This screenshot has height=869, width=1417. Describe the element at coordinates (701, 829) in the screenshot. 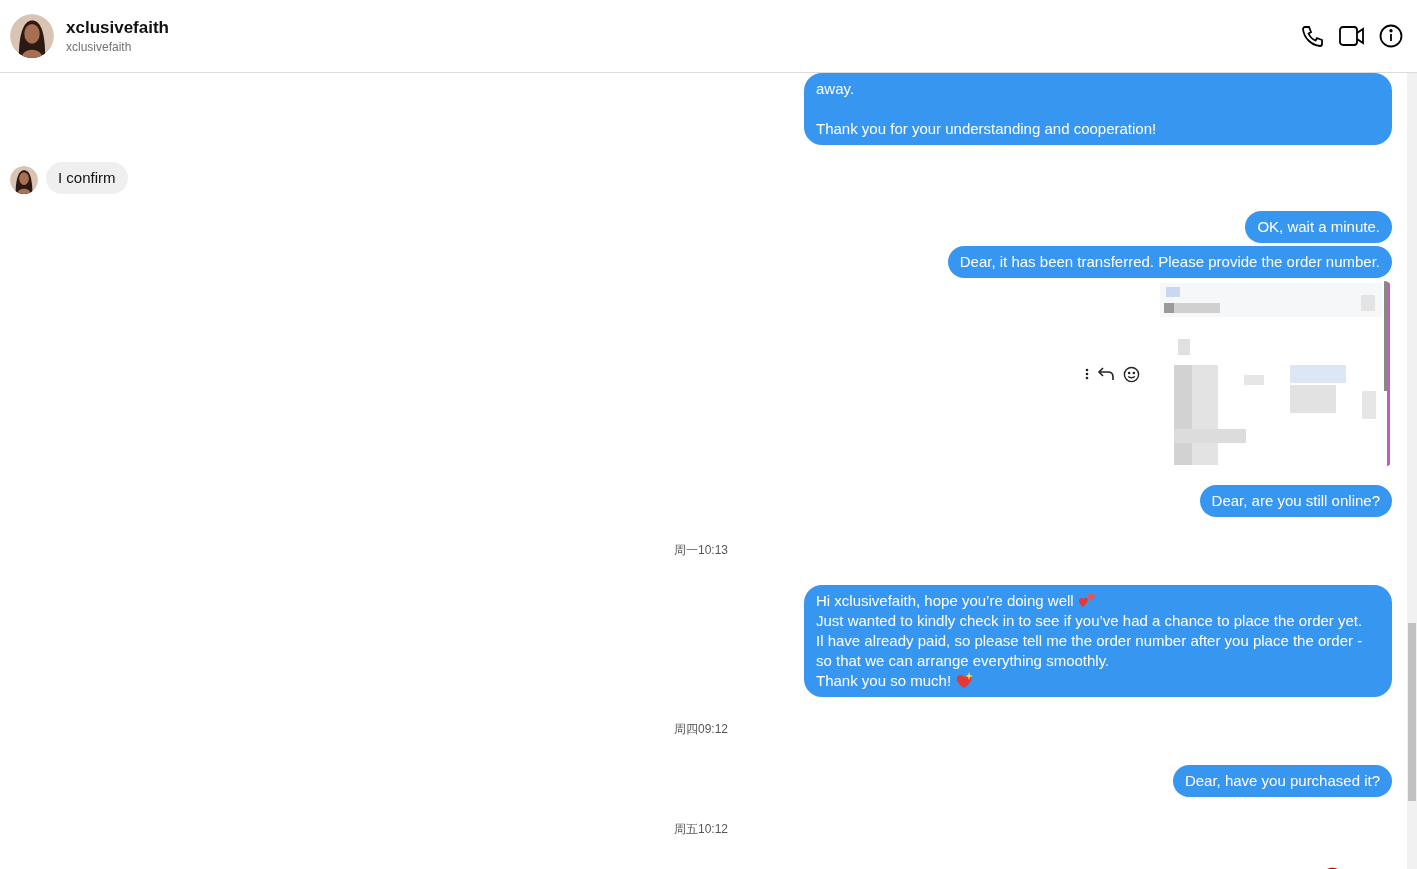

I see `timestamp: 周五10:12` at that location.